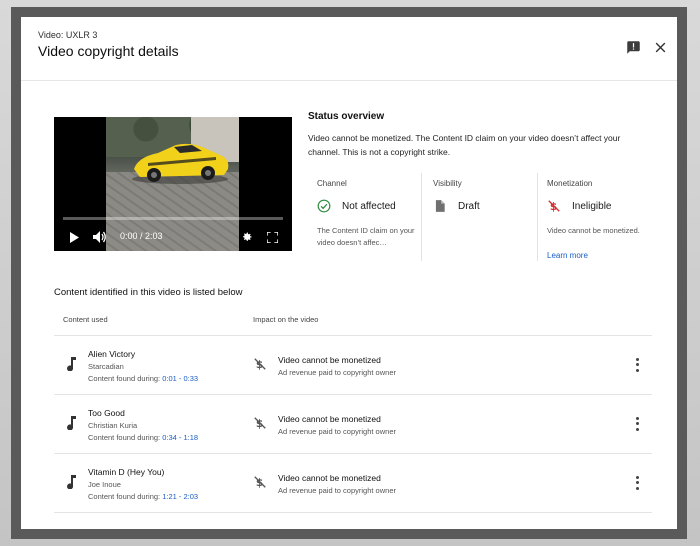 The height and width of the screenshot is (546, 700). I want to click on dialog-title: Video copyright details, so click(108, 51).